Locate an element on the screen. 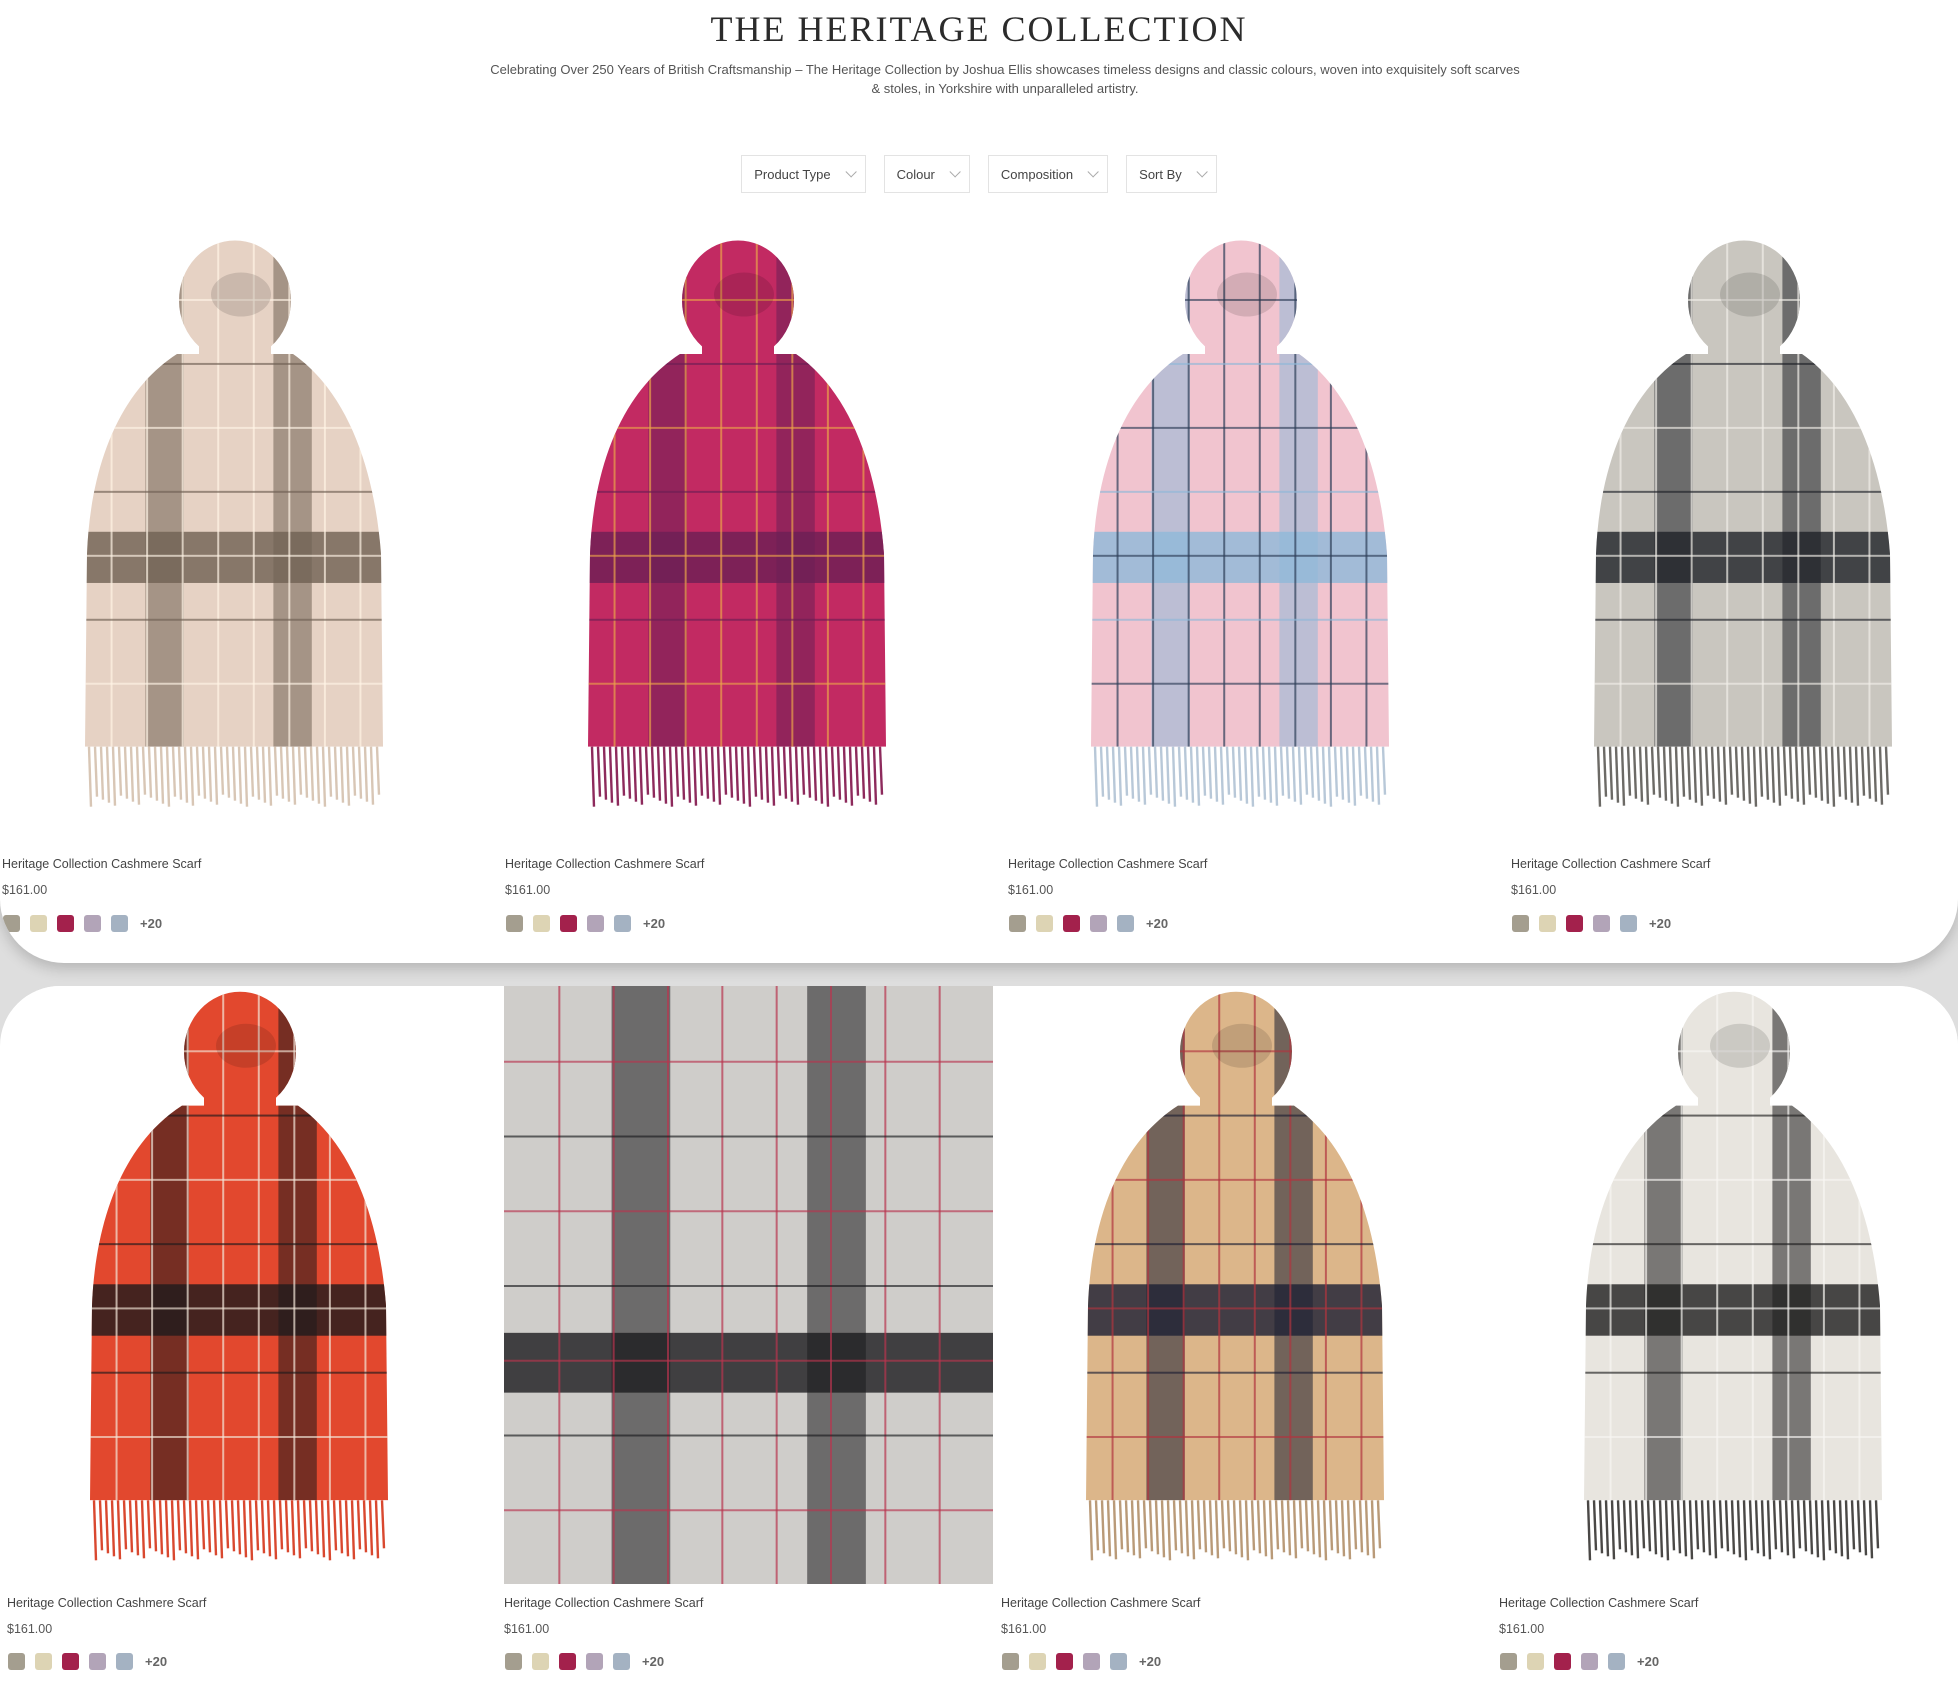 The height and width of the screenshot is (1692, 1958). filter-product-type: Product Type is located at coordinates (803, 174).